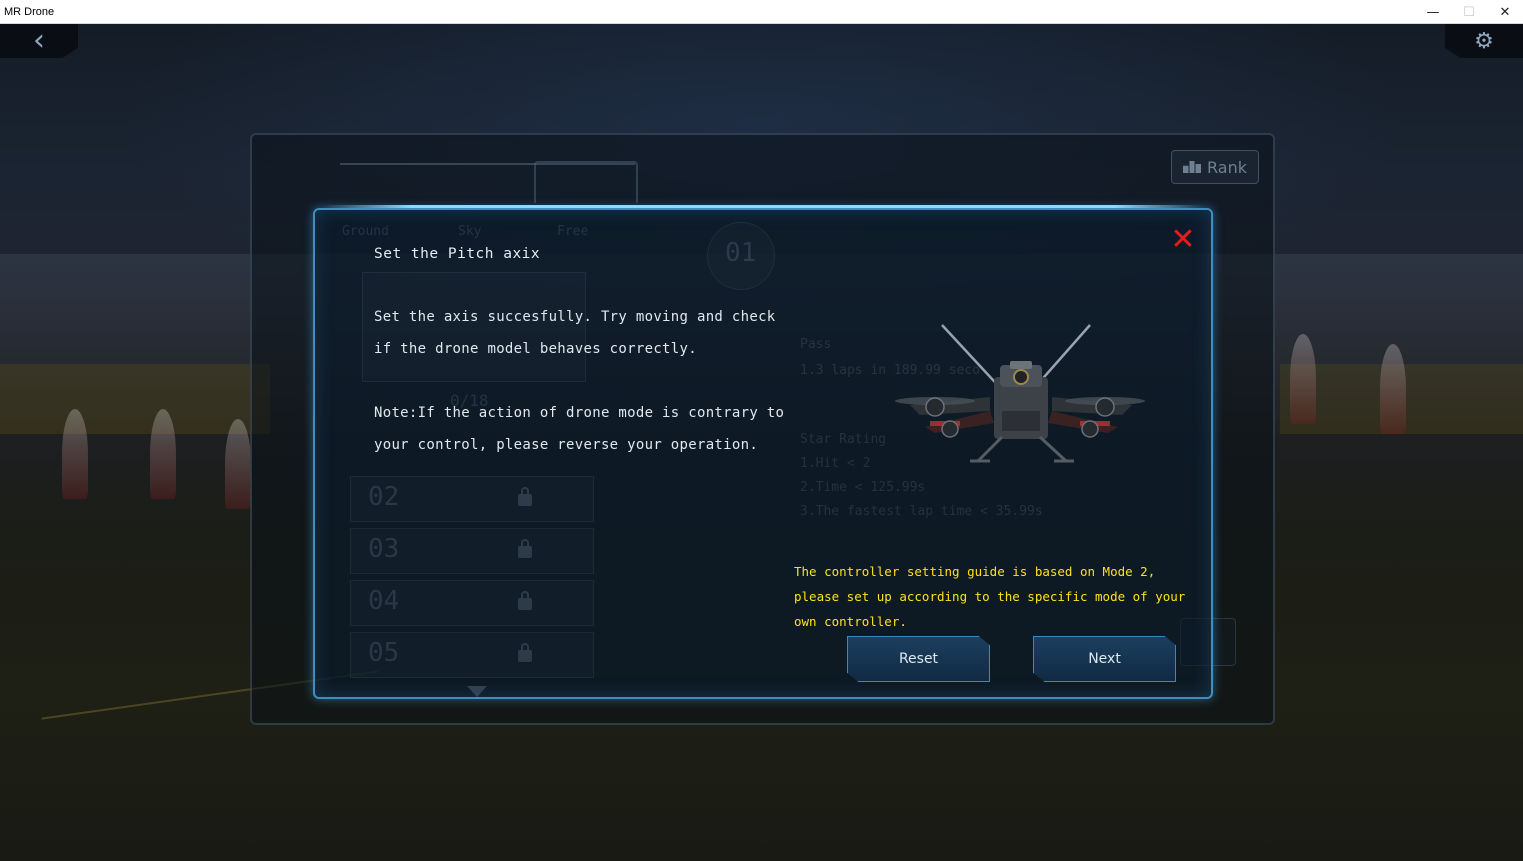 The width and height of the screenshot is (1523, 861). Describe the element at coordinates (1192, 167) in the screenshot. I see `podium-icon` at that location.